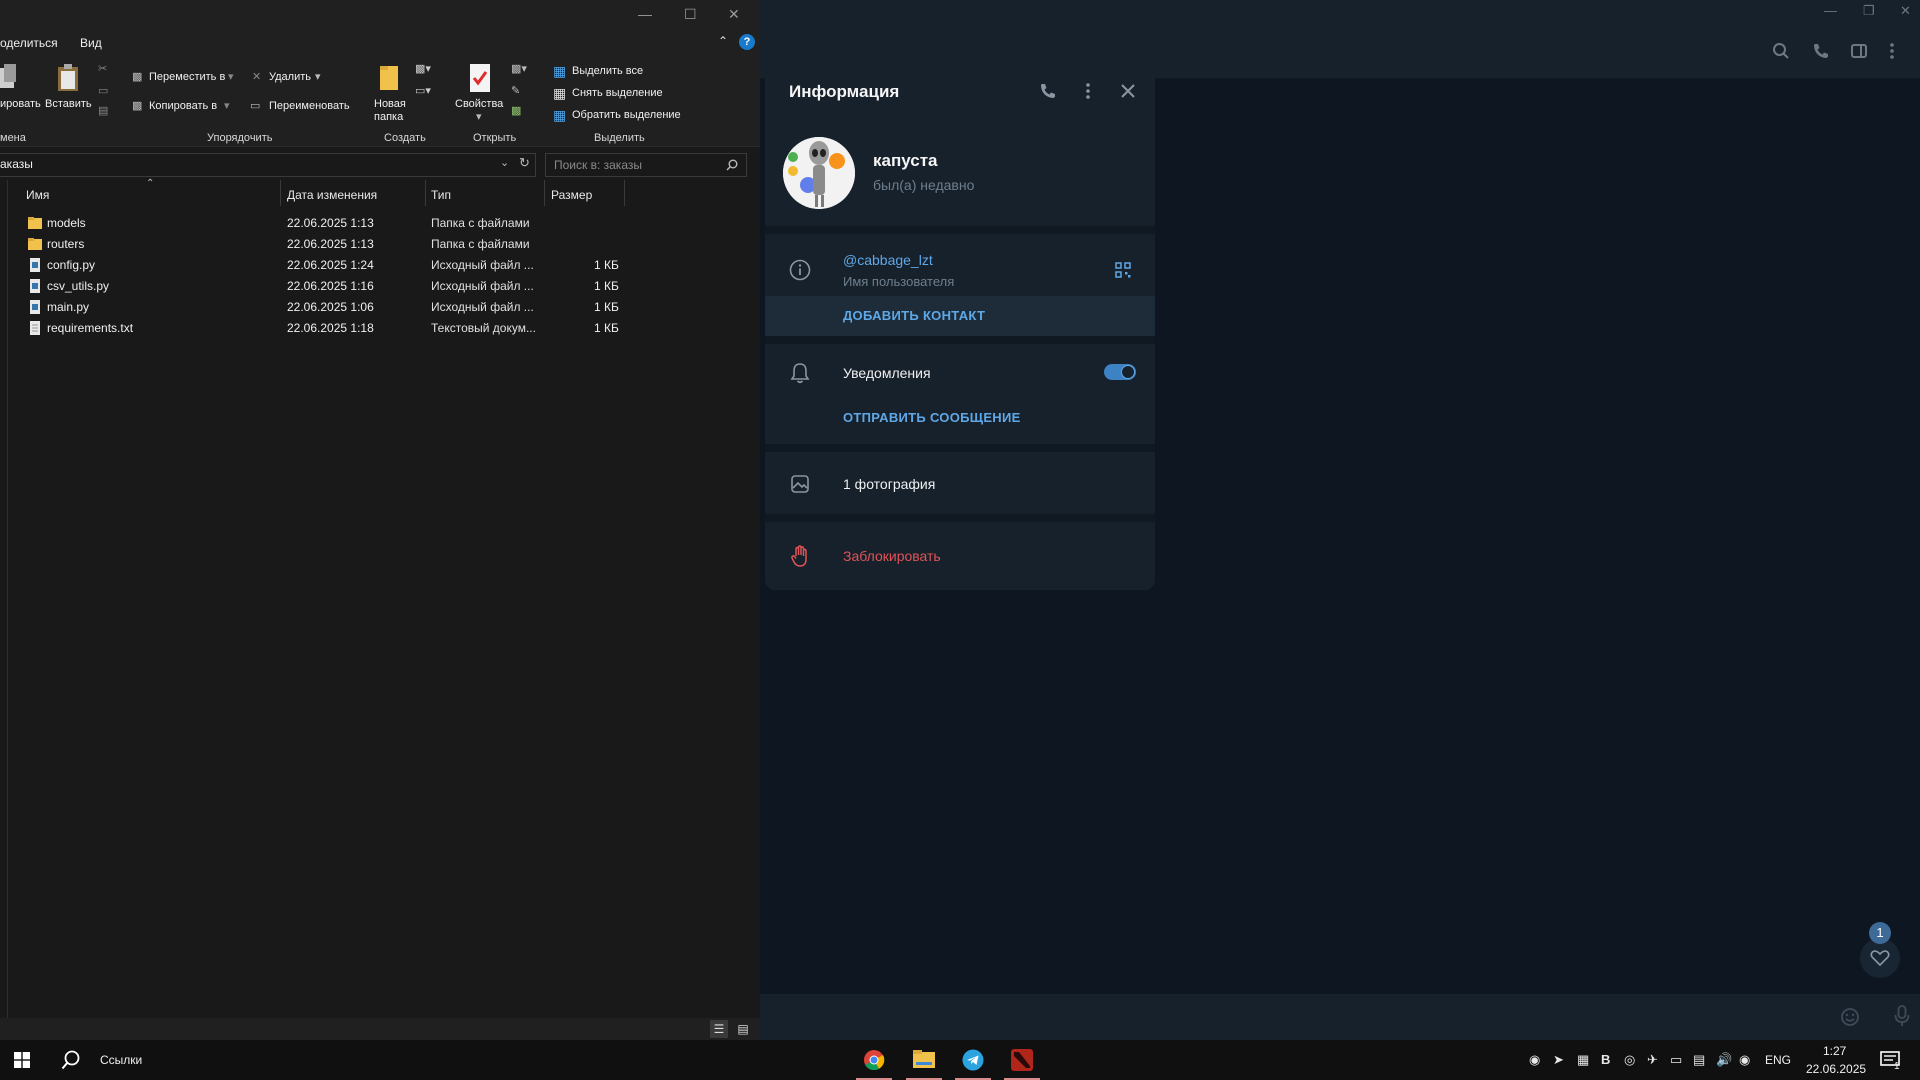 The image size is (1920, 1080). What do you see at coordinates (91, 43) in the screenshot?
I see `tab-view: Вид` at bounding box center [91, 43].